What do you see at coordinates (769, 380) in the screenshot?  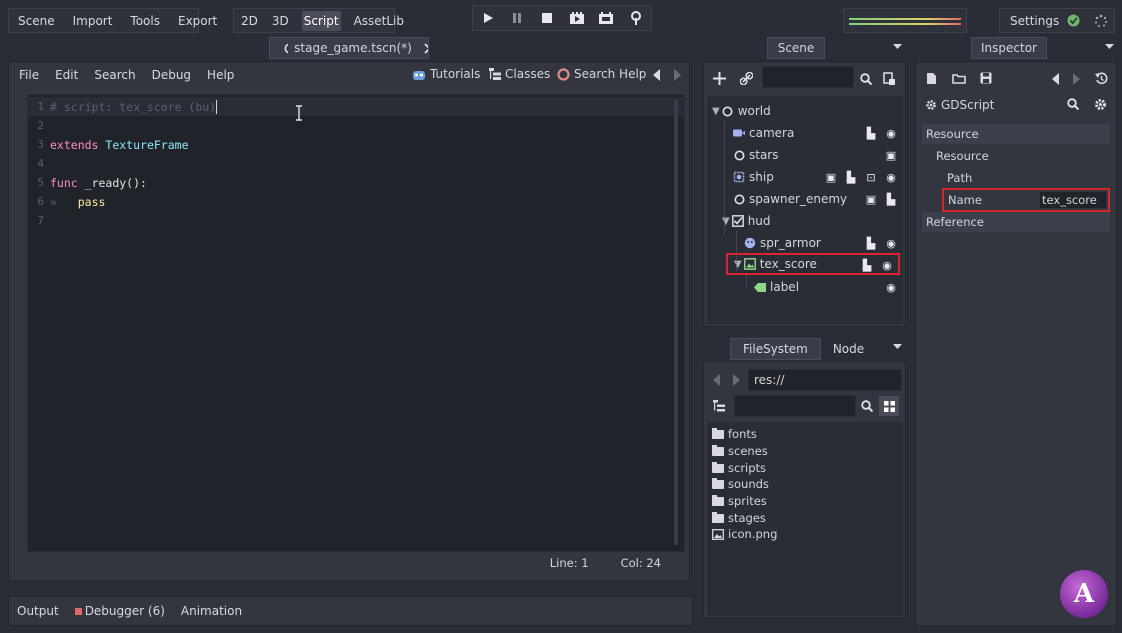 I see `path-text: res://` at bounding box center [769, 380].